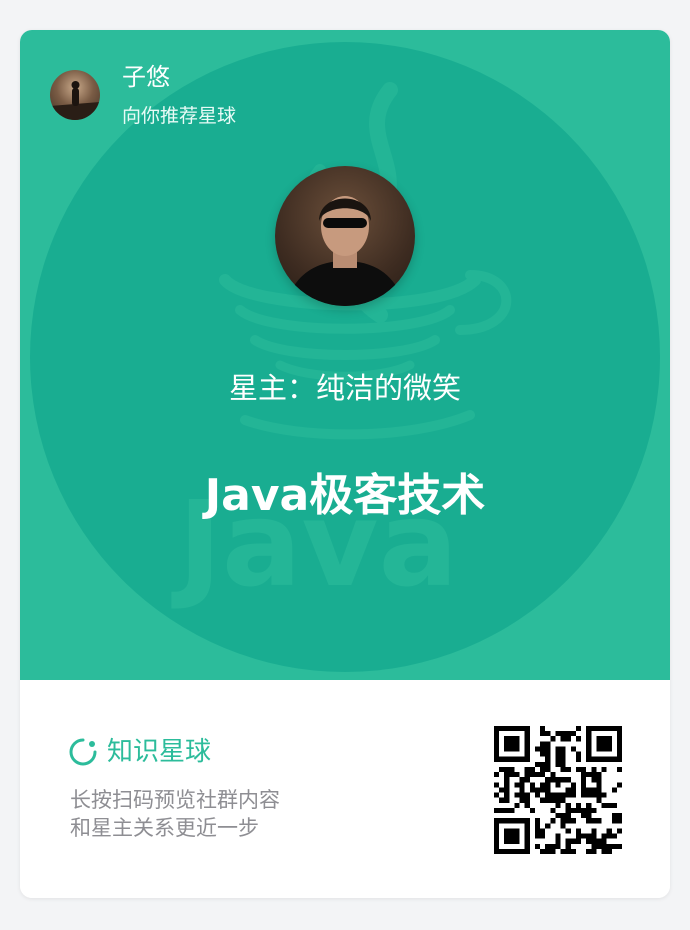 The image size is (690, 930). Describe the element at coordinates (344, 388) in the screenshot. I see `owner-label: 星主：纯洁的微笑` at that location.